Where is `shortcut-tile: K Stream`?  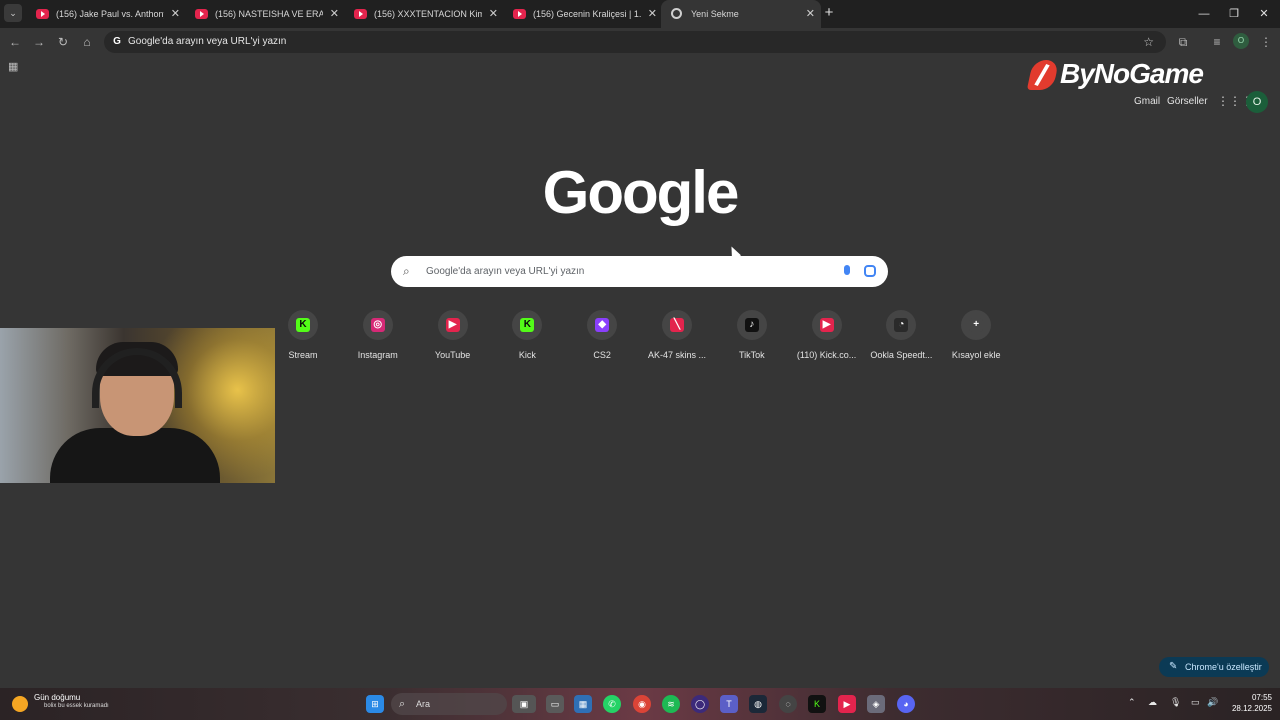
shortcut-tile: K Stream is located at coordinates (303, 335).